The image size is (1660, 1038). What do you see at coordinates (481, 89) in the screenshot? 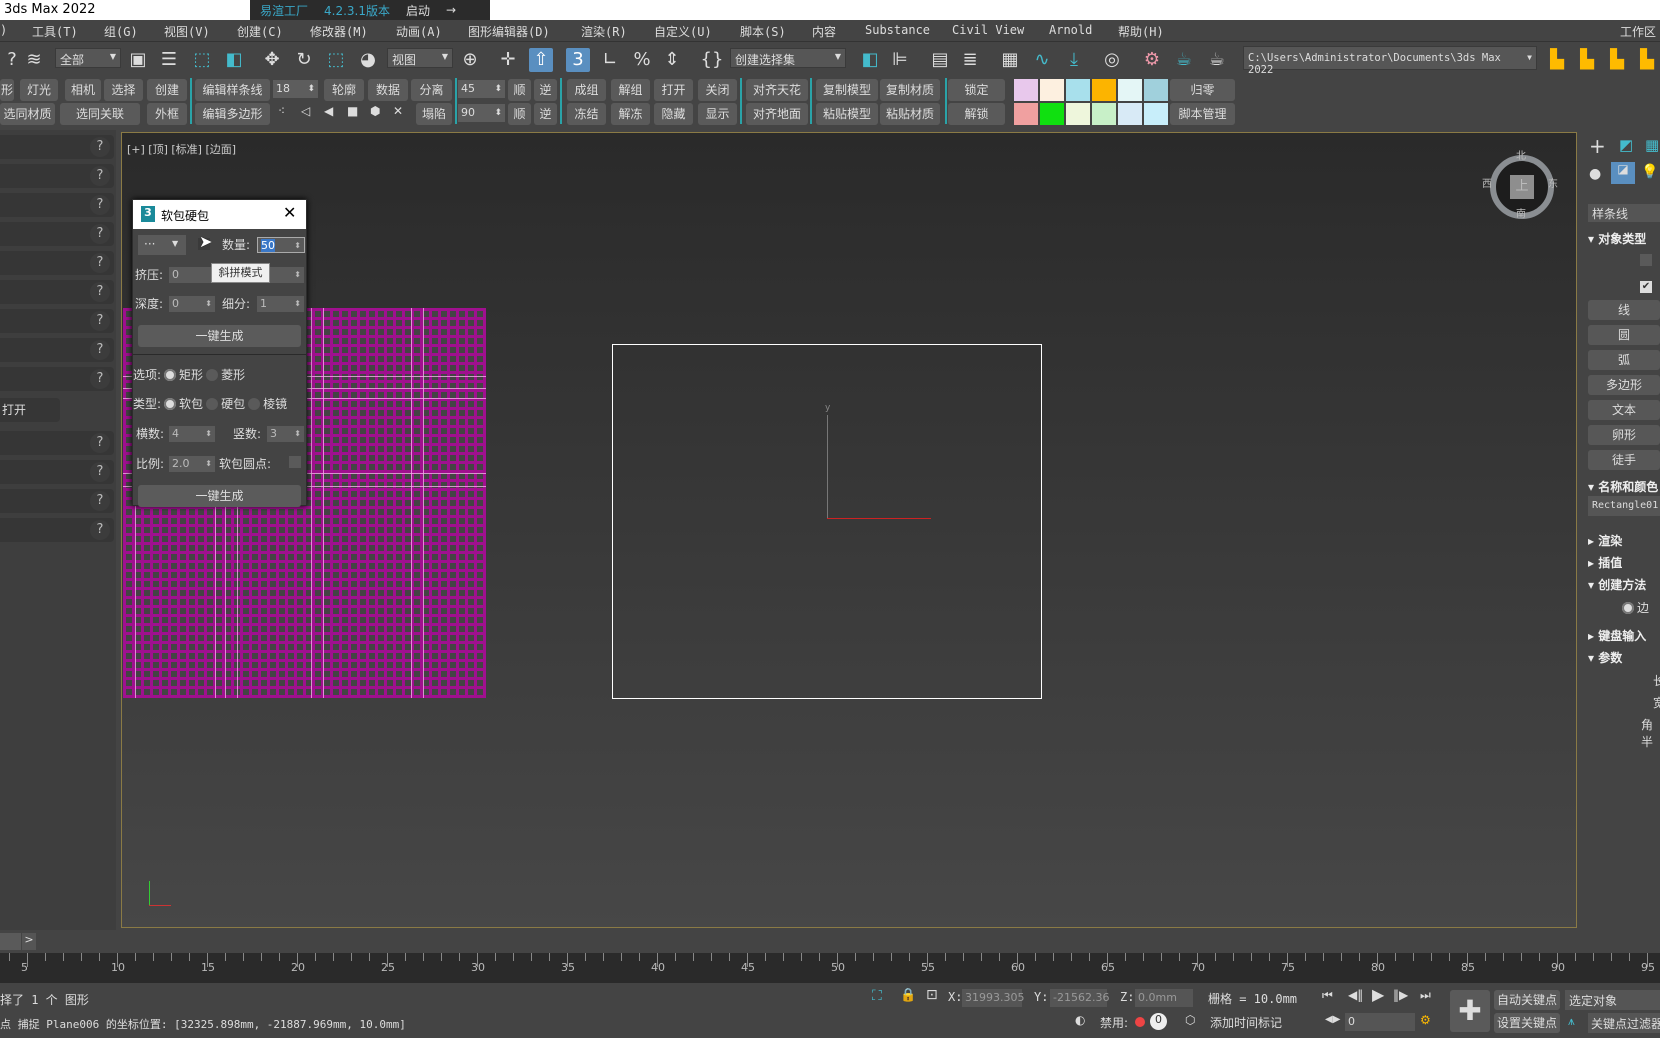
I see `quick-spinner: 45` at bounding box center [481, 89].